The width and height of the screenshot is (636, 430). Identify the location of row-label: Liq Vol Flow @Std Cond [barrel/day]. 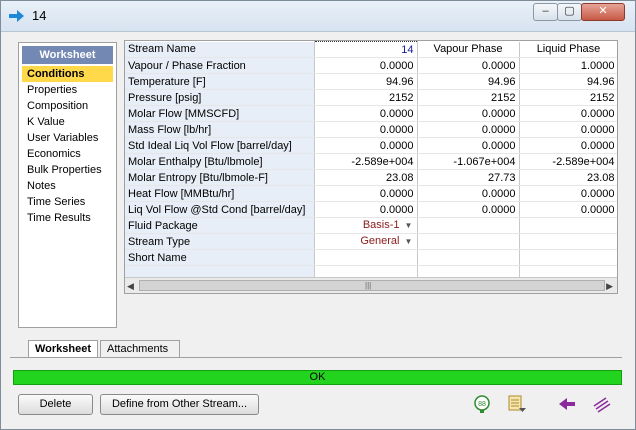
(220, 209).